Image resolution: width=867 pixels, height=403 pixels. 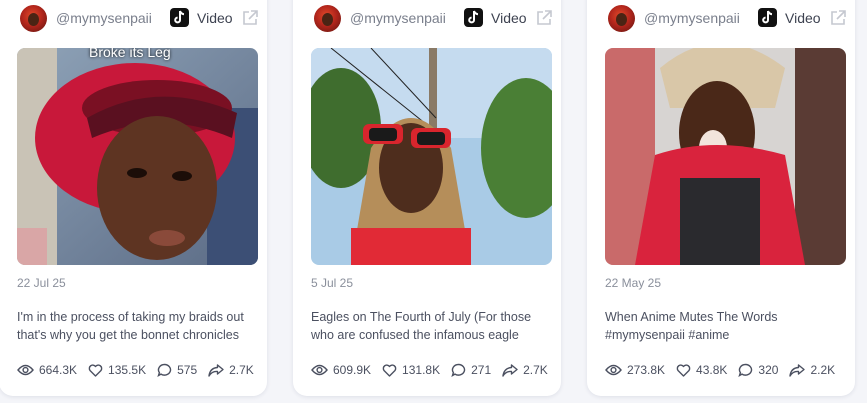 I want to click on likes-count: 135.5K, so click(x=127, y=370).